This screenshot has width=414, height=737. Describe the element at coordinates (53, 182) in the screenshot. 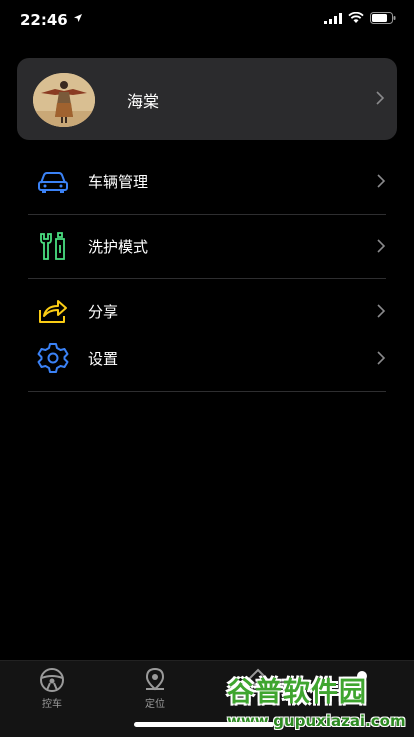

I see `car-icon` at that location.